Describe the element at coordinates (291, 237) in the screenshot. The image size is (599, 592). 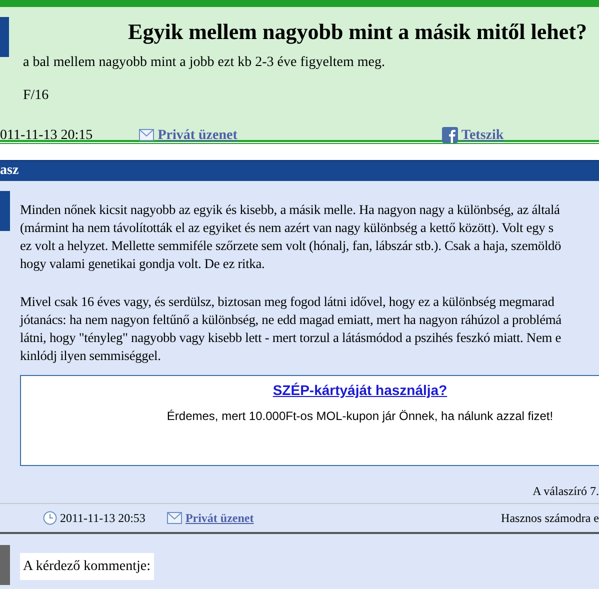
I see `answer-paragraph: Minden nőnek kicsit nagyobb az egyik és kisebb, a másik melle. Ha nagyon nagy a különbség, az általá (mármint ha nem távolították el az egyiket és nem azért van nagy különbség a kettő között). Volt egy s ez volt a helyzet. Mellette semmiféle szőrzete sem volt (hónalj, fan, lábszár stb.). Csak a haja, szemöldö hogy valami genetikai gondja volt. De ez ritka.` at that location.